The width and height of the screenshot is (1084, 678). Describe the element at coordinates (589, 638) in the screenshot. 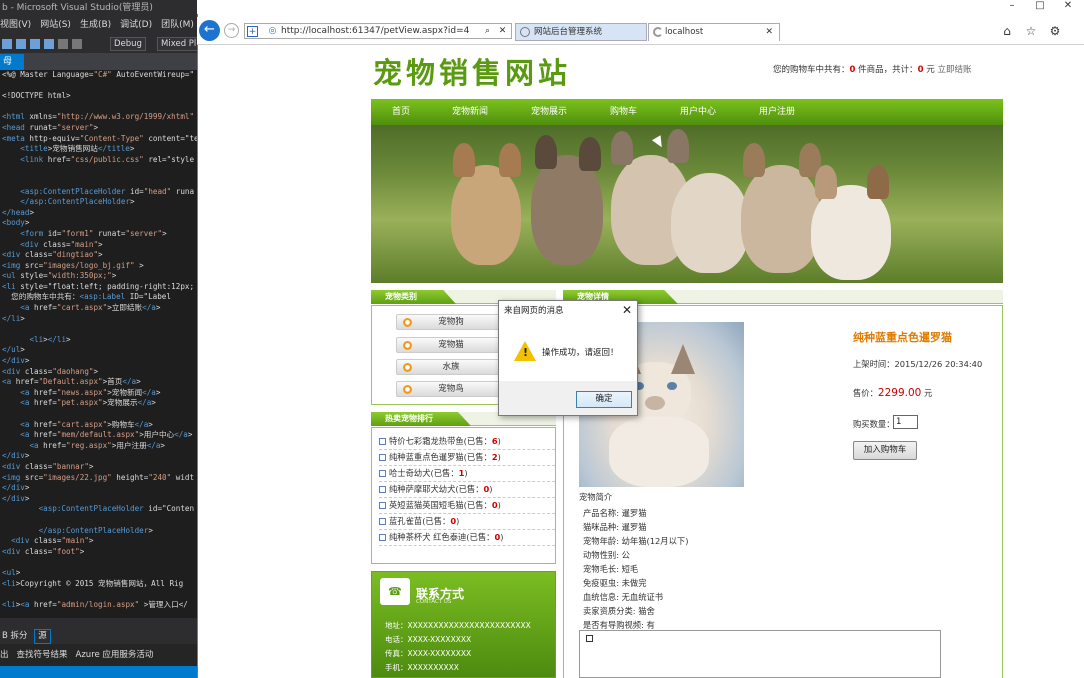

I see `media-placeholder-icon` at that location.